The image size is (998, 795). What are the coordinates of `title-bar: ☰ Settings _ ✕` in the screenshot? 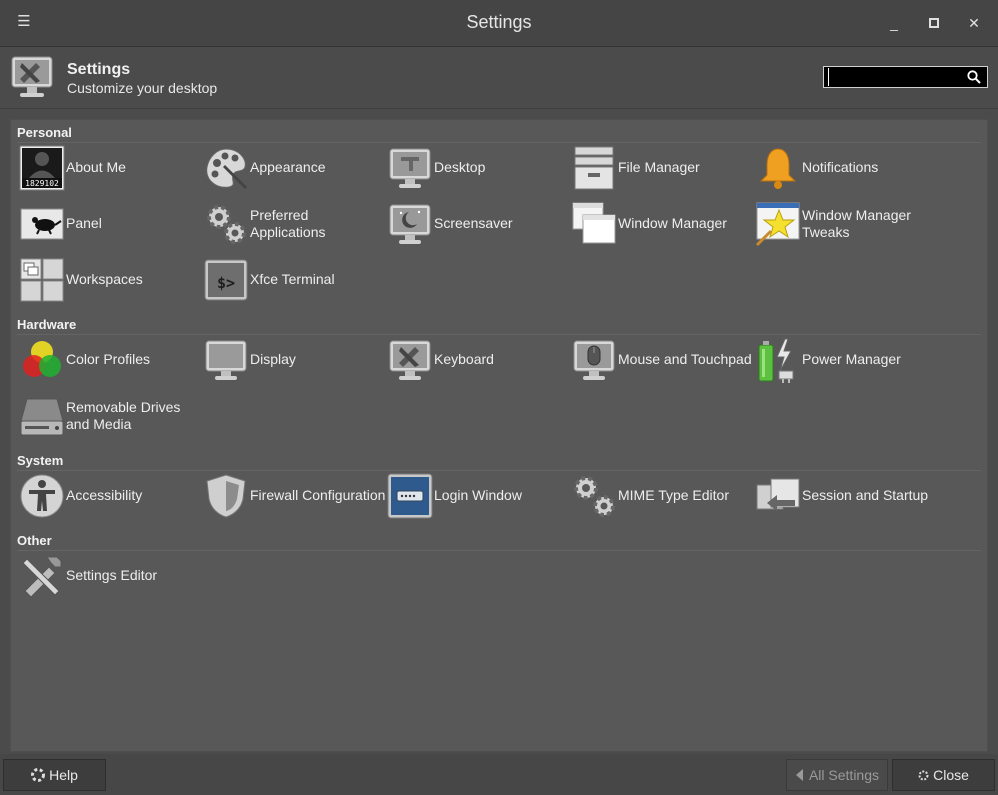 It's located at (499, 23).